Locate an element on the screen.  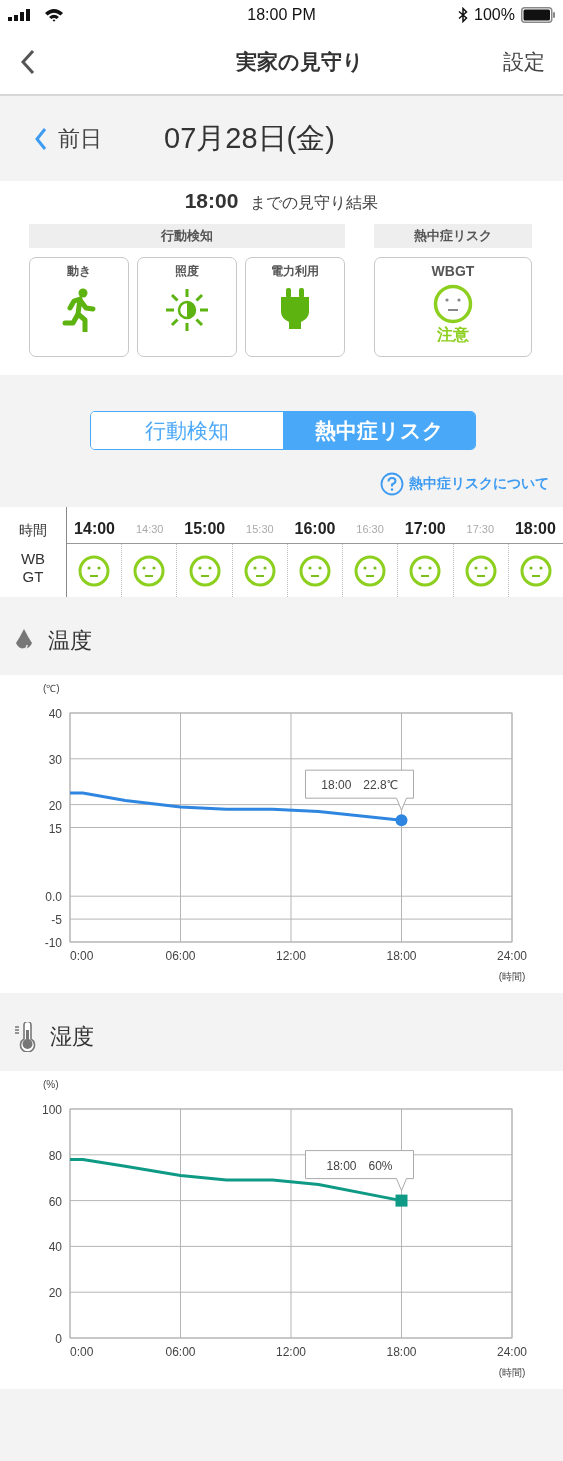
y-tick-label: -5 is located at coordinates (56, 920).